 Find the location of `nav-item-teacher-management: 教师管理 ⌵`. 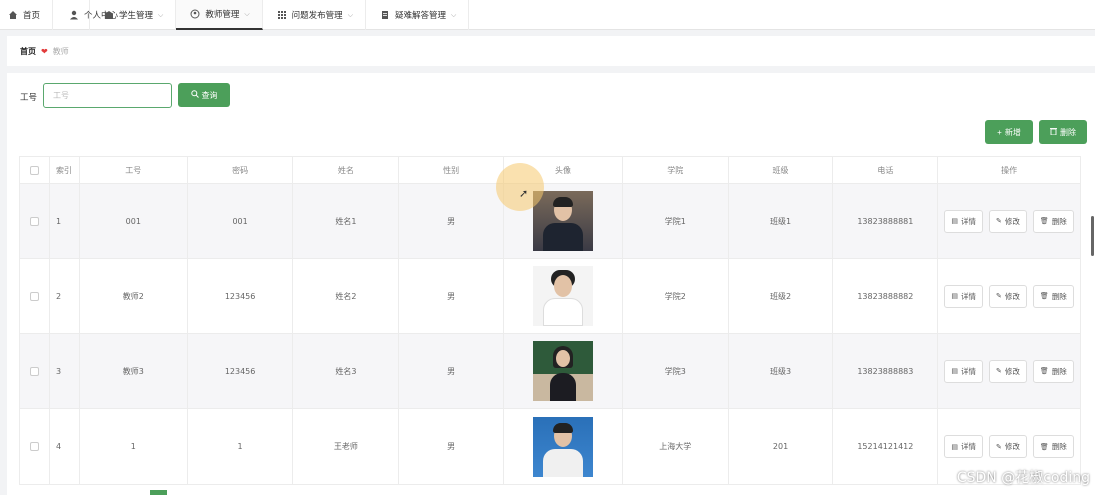

nav-item-teacher-management: 教师管理 ⌵ is located at coordinates (219, 15).